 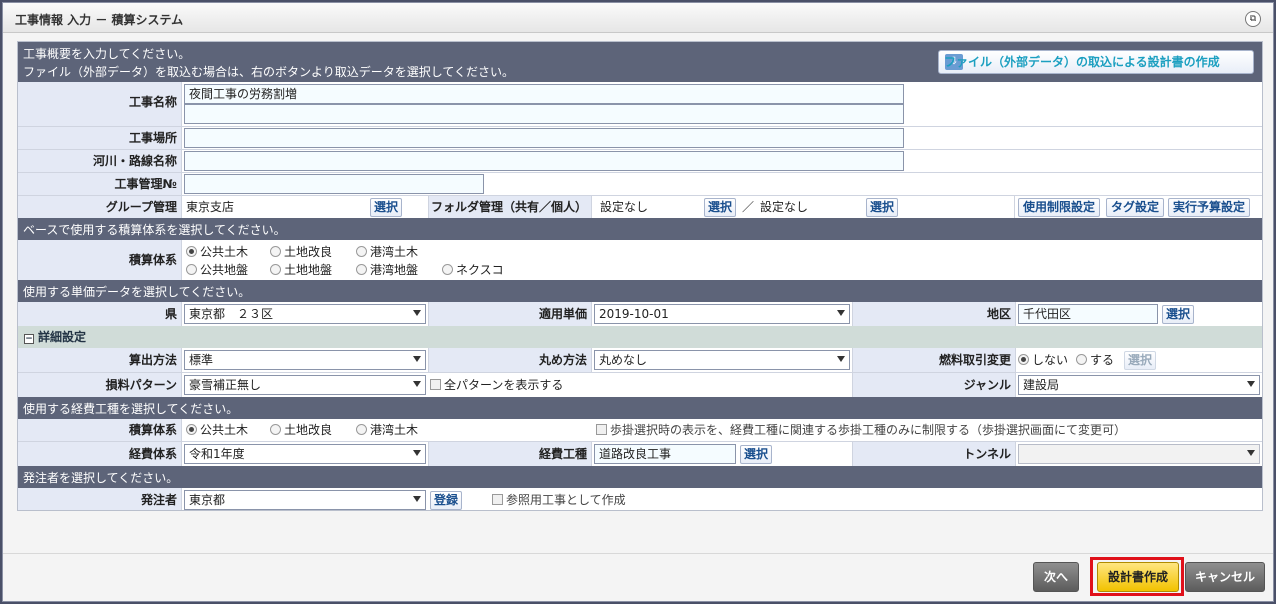 What do you see at coordinates (934, 314) in the screenshot?
I see `area-label: 地区` at bounding box center [934, 314].